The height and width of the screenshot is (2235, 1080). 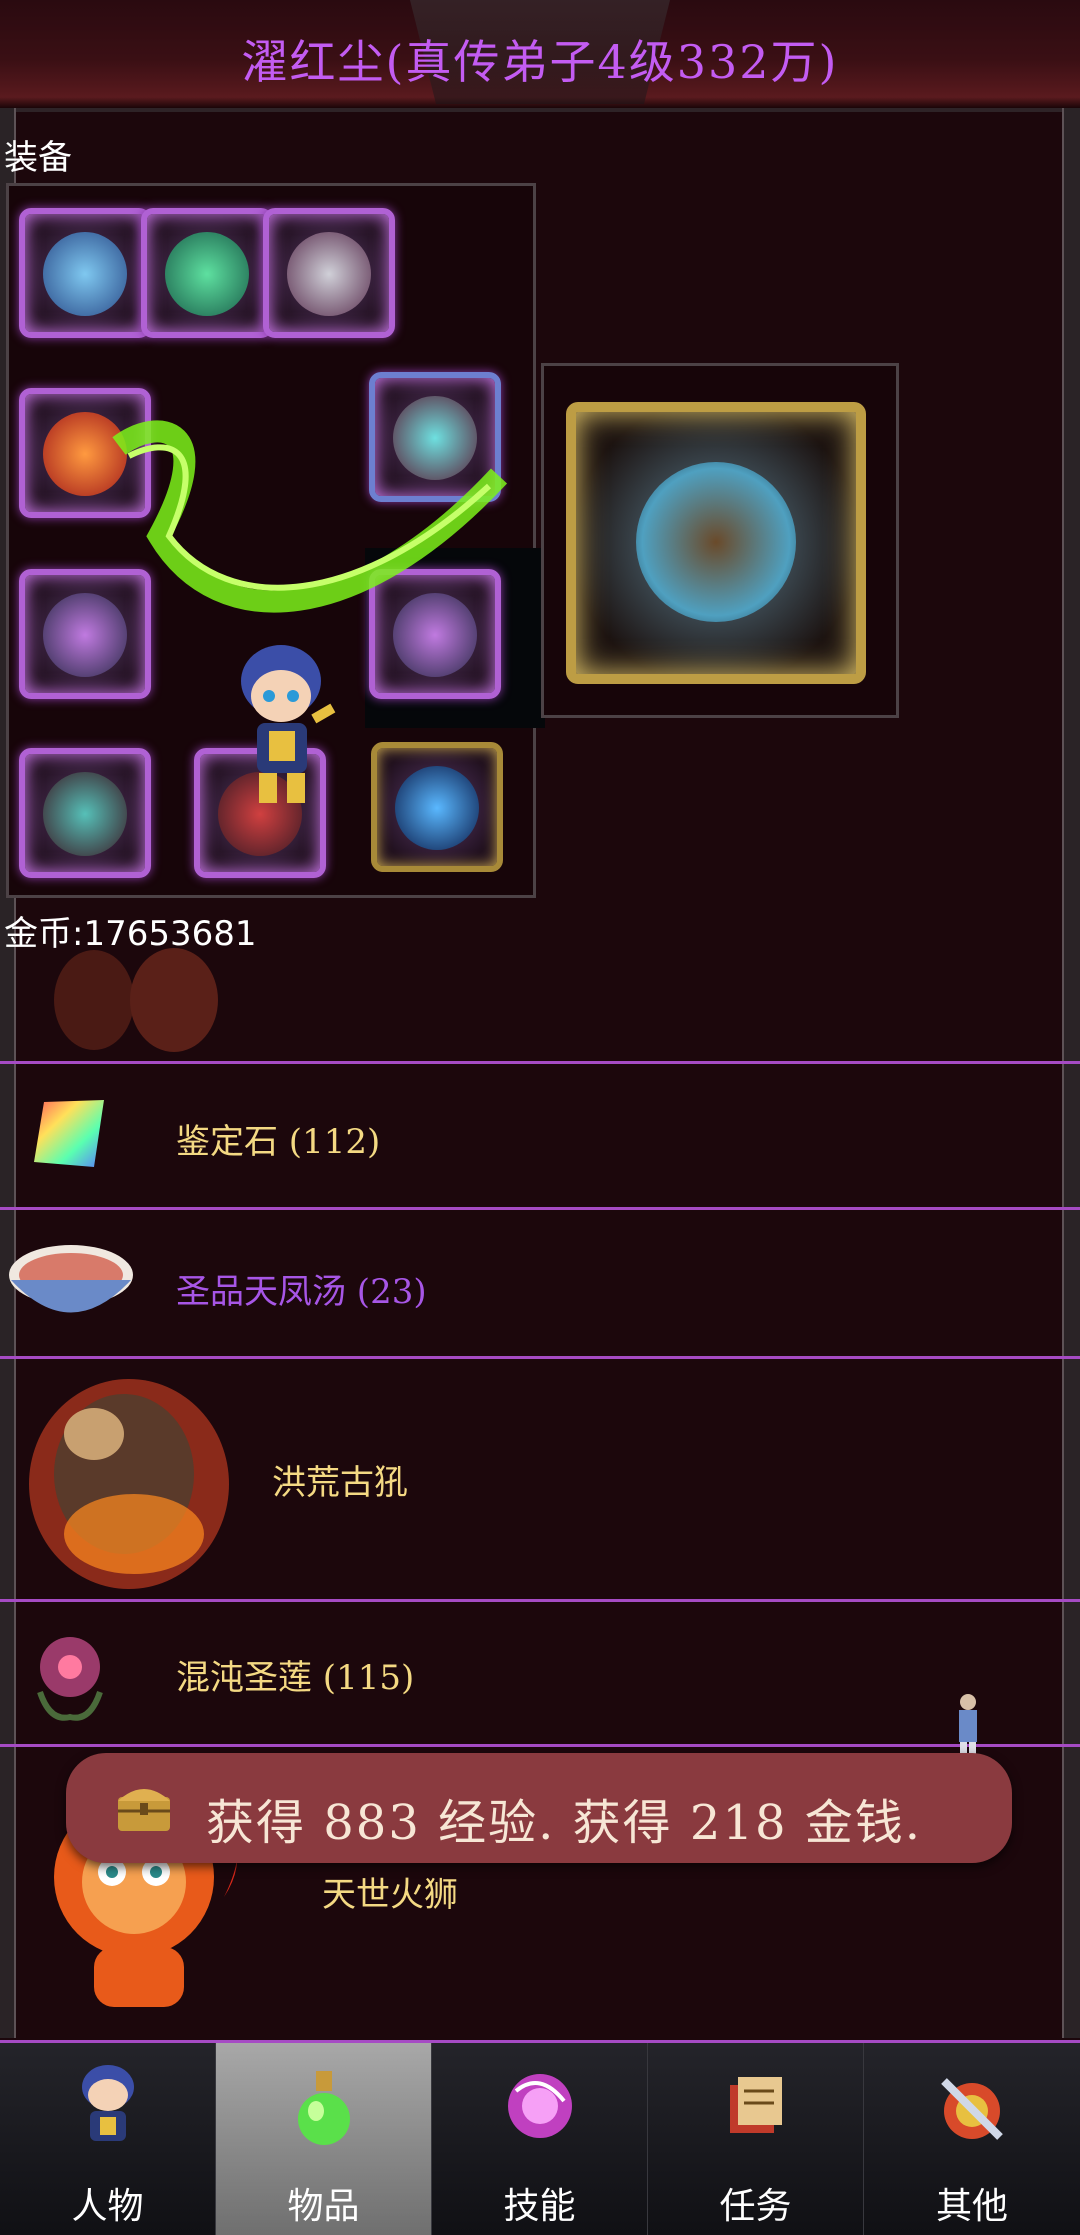 I want to click on item-name: 圣品天凤汤 (23), so click(x=301, y=1292).